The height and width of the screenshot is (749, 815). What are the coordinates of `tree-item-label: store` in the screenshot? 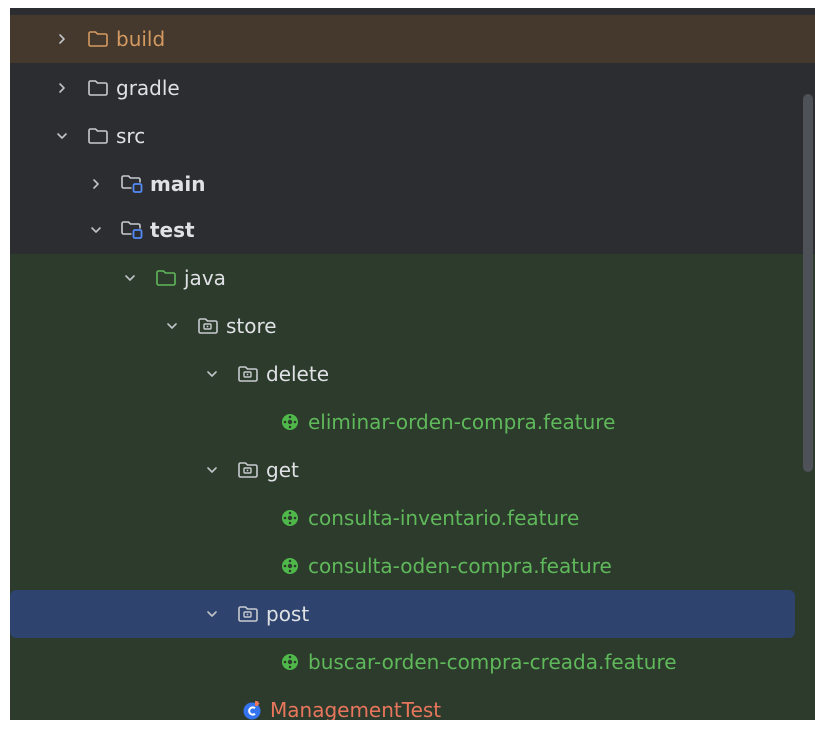 It's located at (251, 326).